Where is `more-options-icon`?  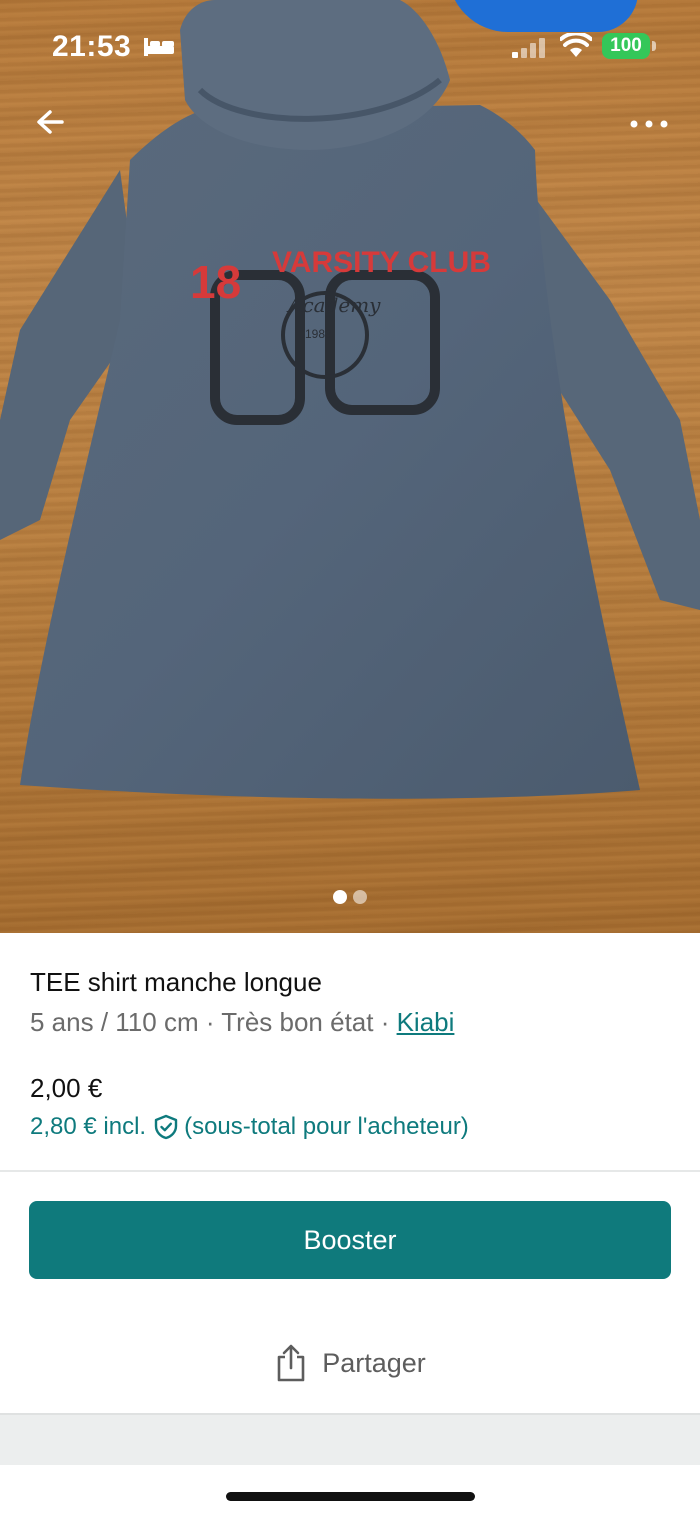 more-options-icon is located at coordinates (649, 124).